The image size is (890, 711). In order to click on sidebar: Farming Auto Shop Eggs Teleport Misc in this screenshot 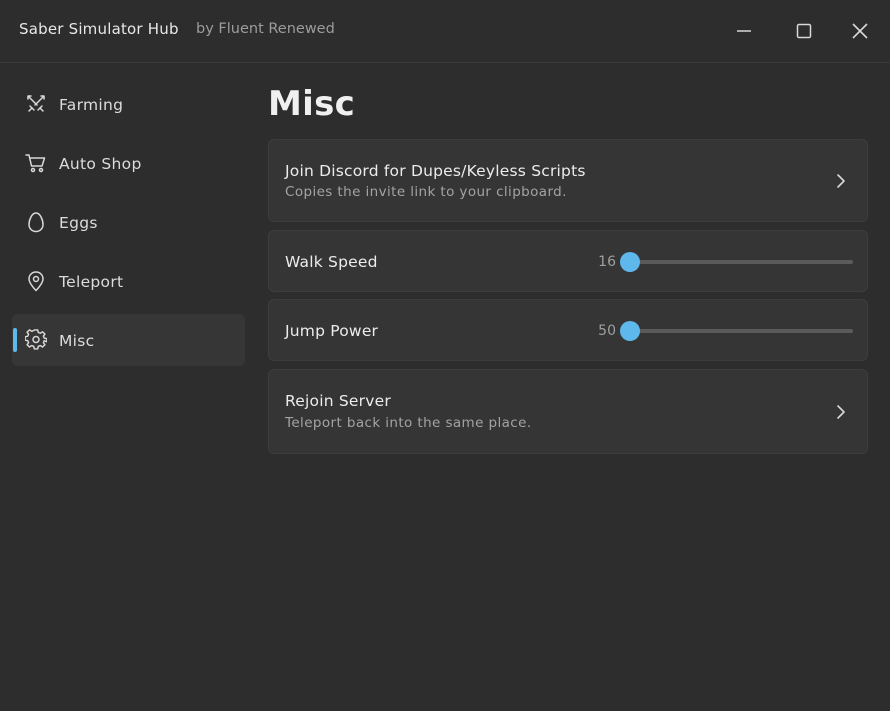, I will do `click(128, 225)`.